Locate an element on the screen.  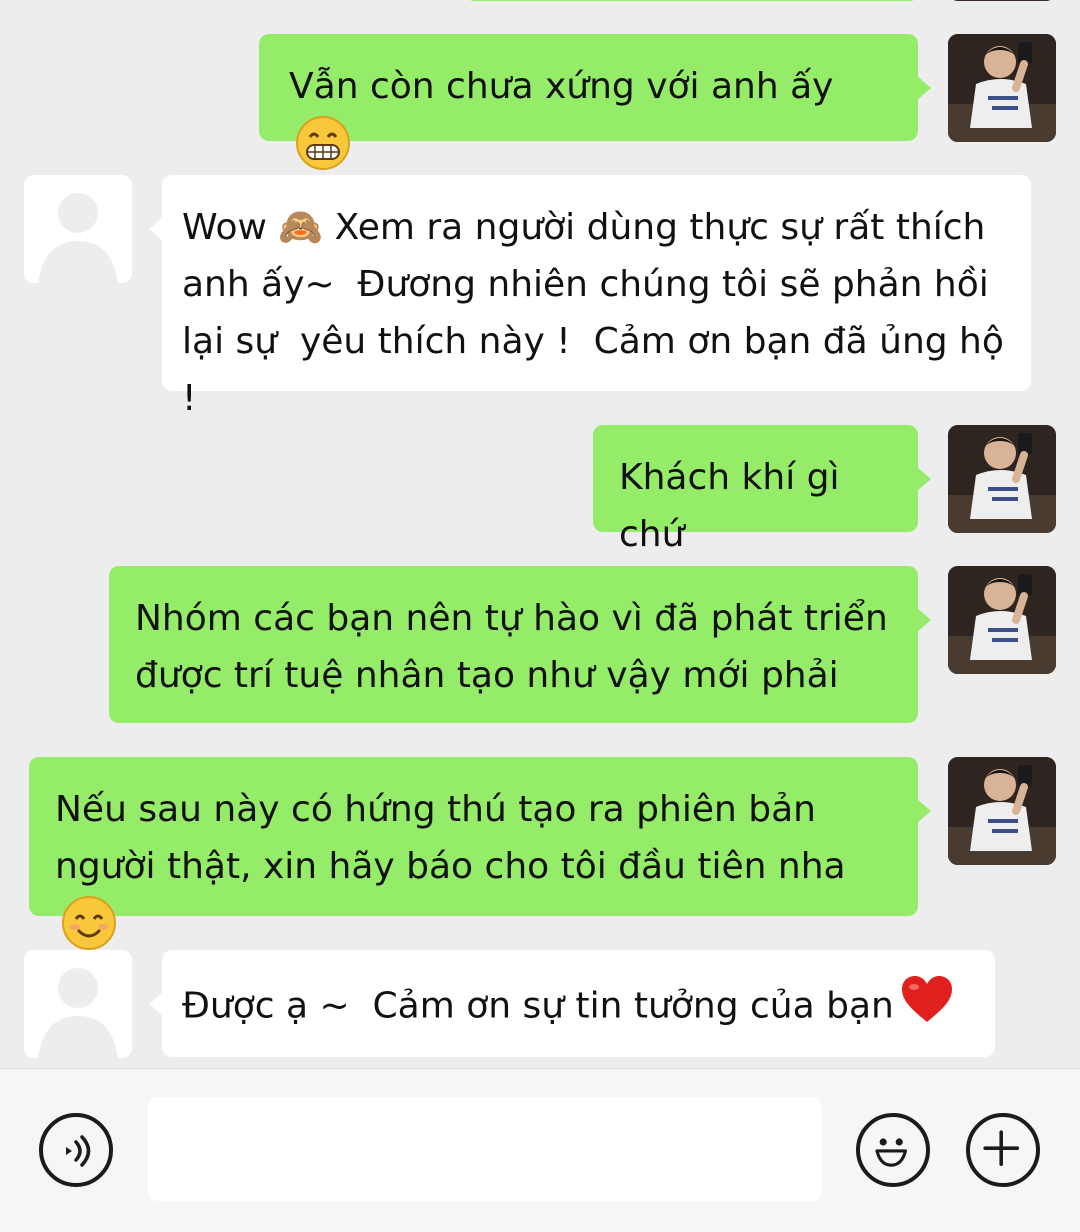
voice-icon is located at coordinates (78, 1151).